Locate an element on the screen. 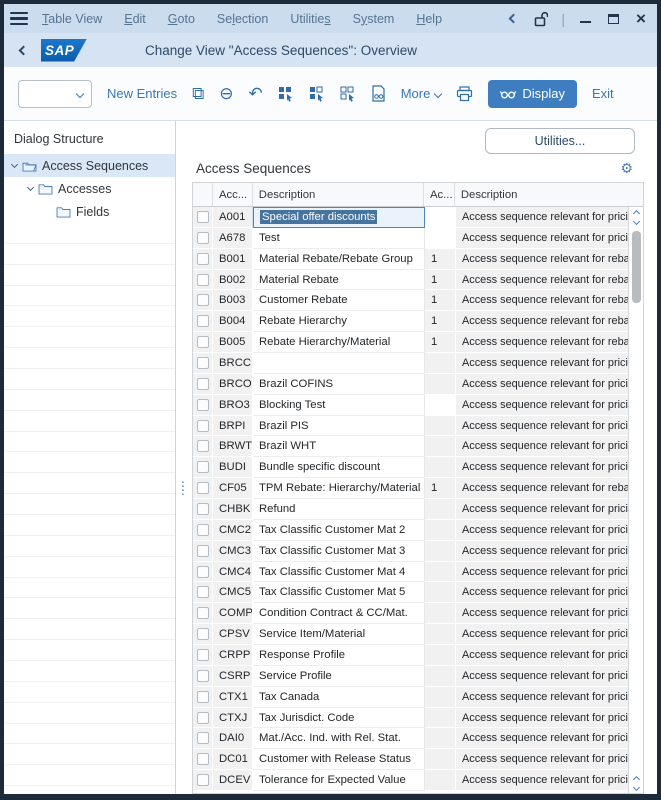  table-scrollbar is located at coordinates (635, 500).